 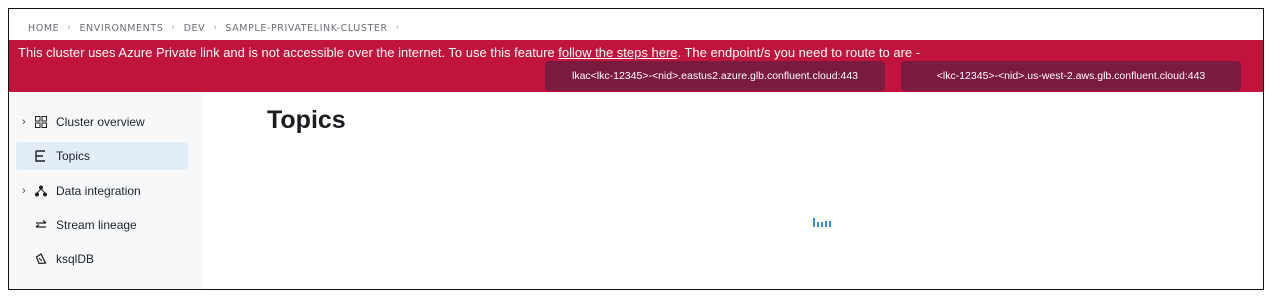 I want to click on sidebar-item-topics: Topics, so click(x=102, y=156).